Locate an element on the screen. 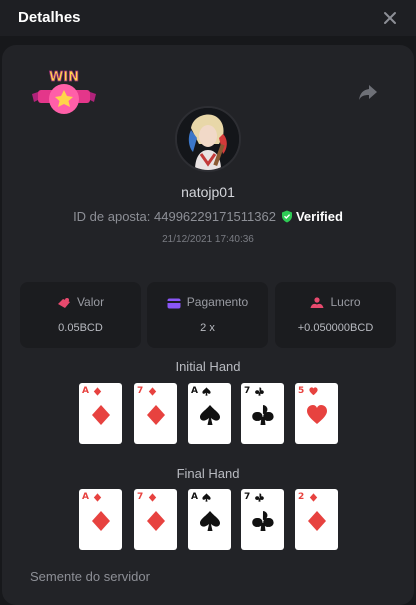  win-badge-text: WIN is located at coordinates (64, 77).